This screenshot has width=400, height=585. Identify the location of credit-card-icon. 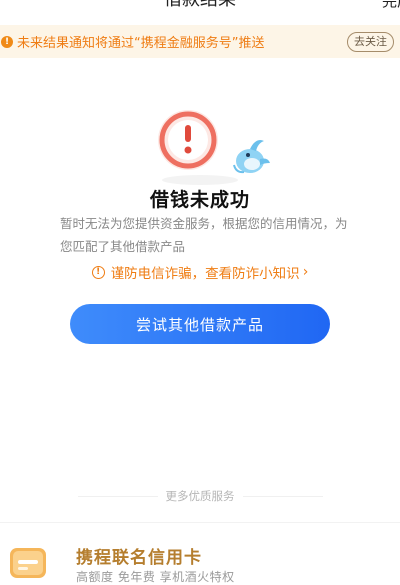
(28, 563).